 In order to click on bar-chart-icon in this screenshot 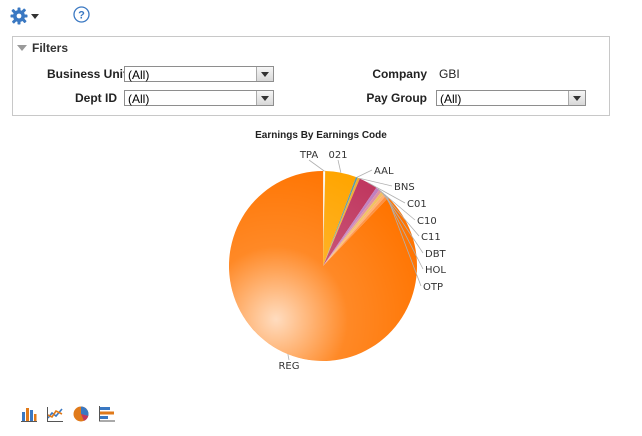, I will do `click(29, 415)`.